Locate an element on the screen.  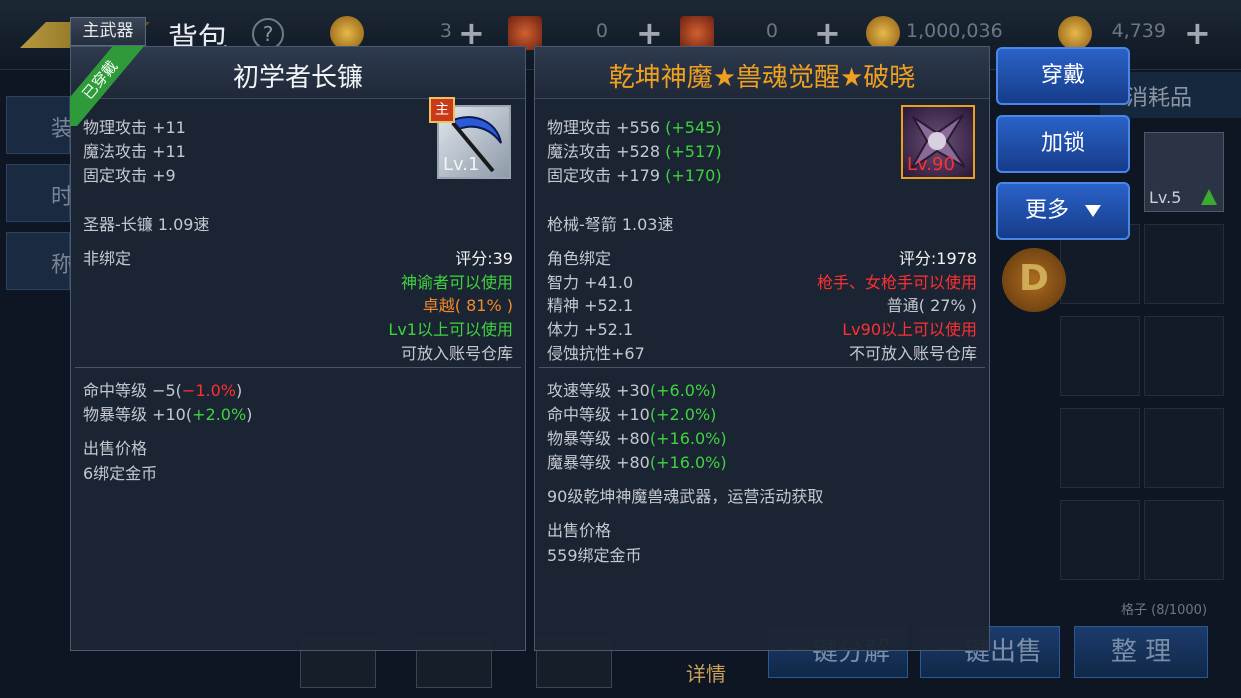
add-resource-button: + is located at coordinates (1197, 33).